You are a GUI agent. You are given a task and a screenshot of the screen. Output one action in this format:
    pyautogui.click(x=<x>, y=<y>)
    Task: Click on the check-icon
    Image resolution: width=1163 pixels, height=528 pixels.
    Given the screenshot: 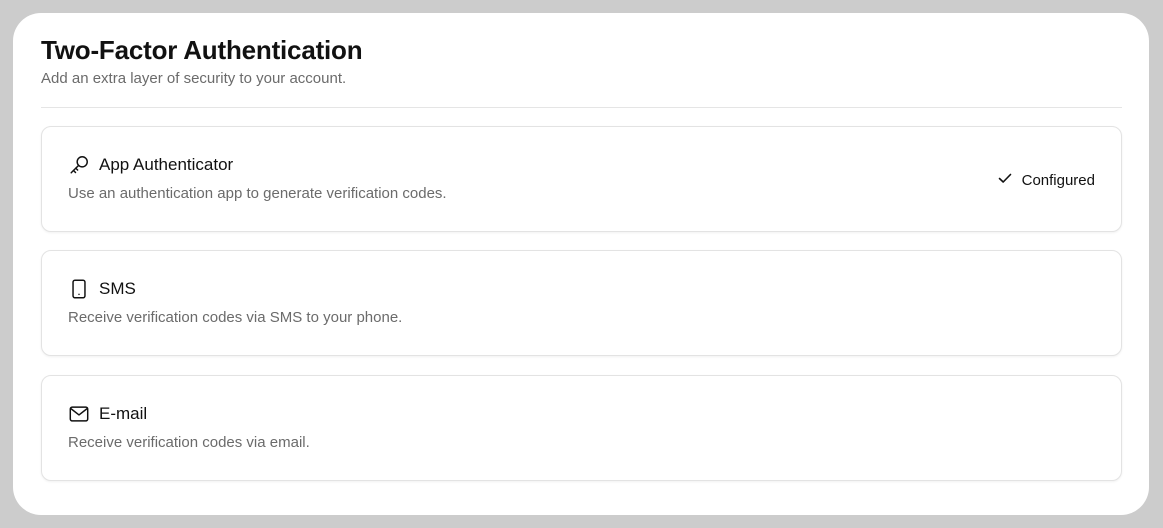 What is the action you would take?
    pyautogui.click(x=1005, y=180)
    